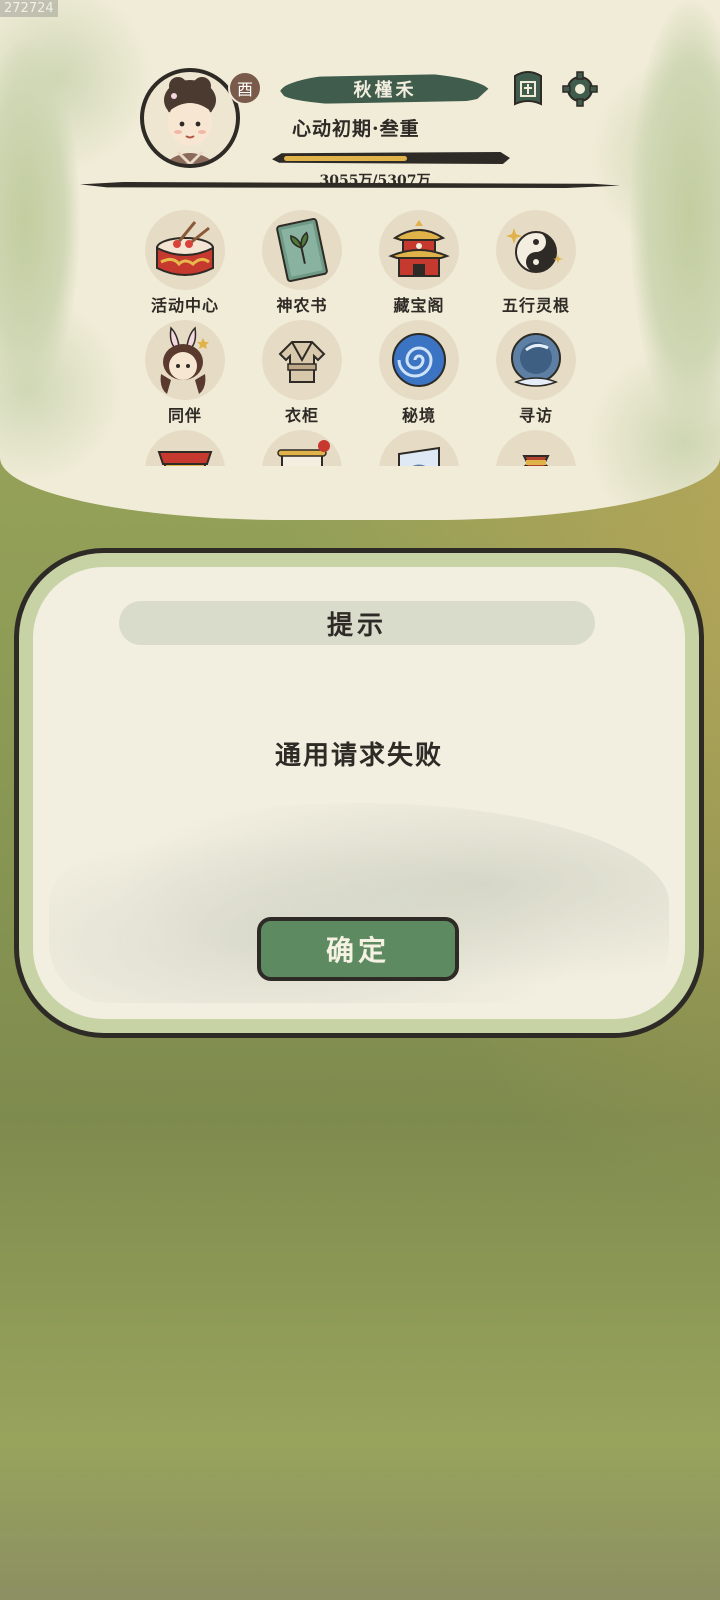 The width and height of the screenshot is (720, 1600). I want to click on menu-item-label: 寻访, so click(535, 415).